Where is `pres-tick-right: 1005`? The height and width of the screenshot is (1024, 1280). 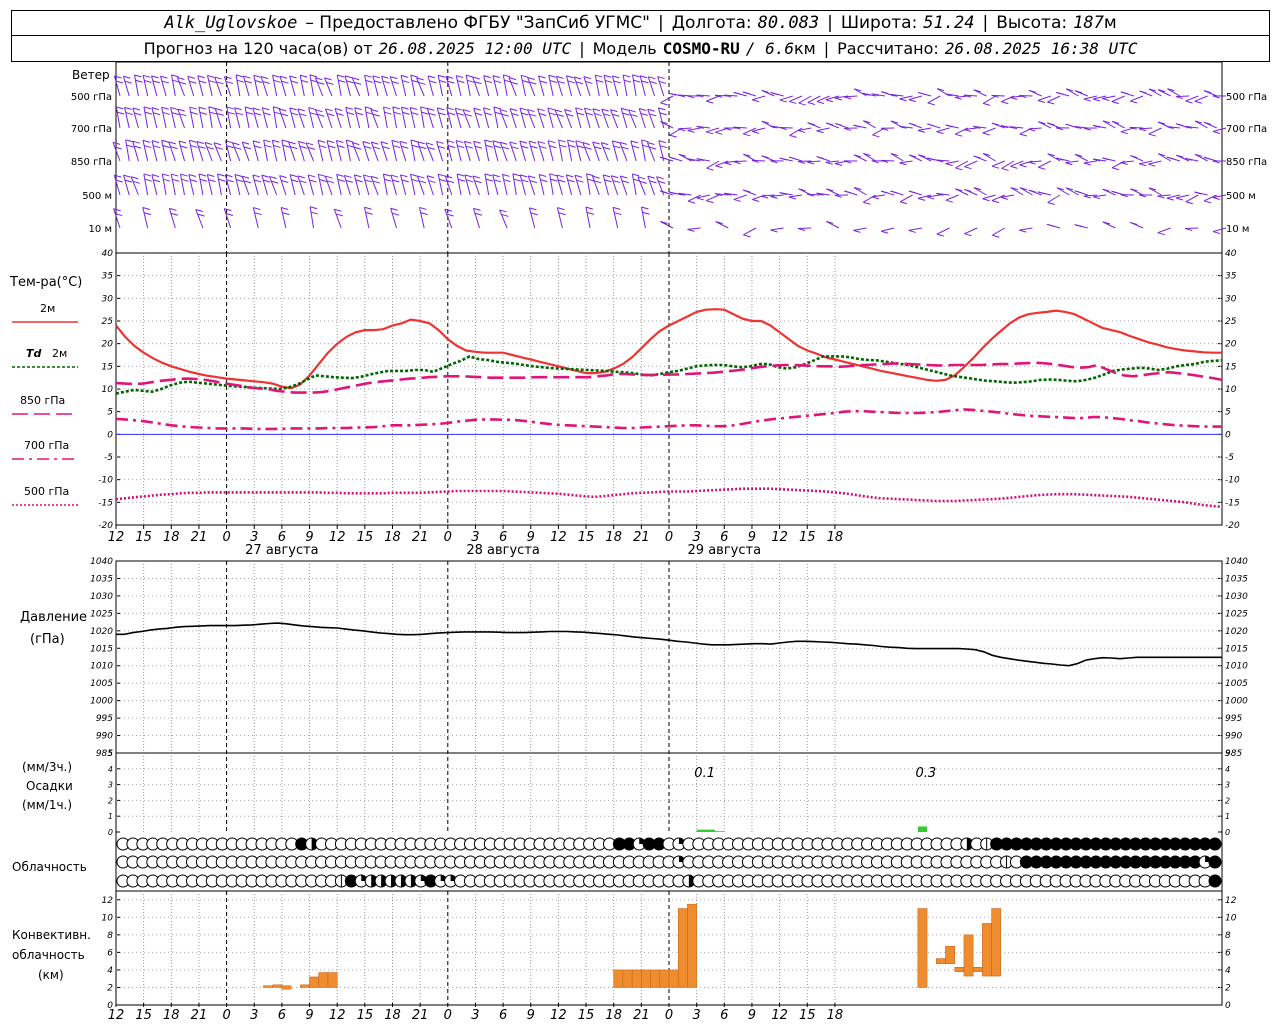 pres-tick-right: 1005 is located at coordinates (1236, 684).